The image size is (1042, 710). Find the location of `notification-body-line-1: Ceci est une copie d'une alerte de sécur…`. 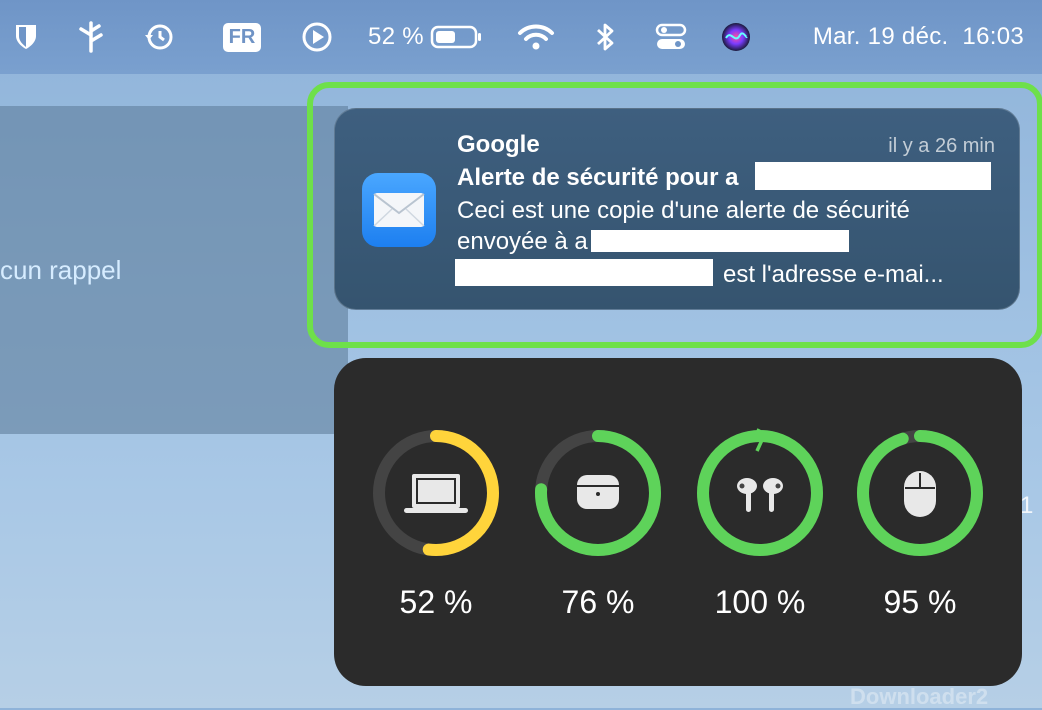

notification-body-line-1: Ceci est une copie d'une alerte de sécur… is located at coordinates (683, 210).